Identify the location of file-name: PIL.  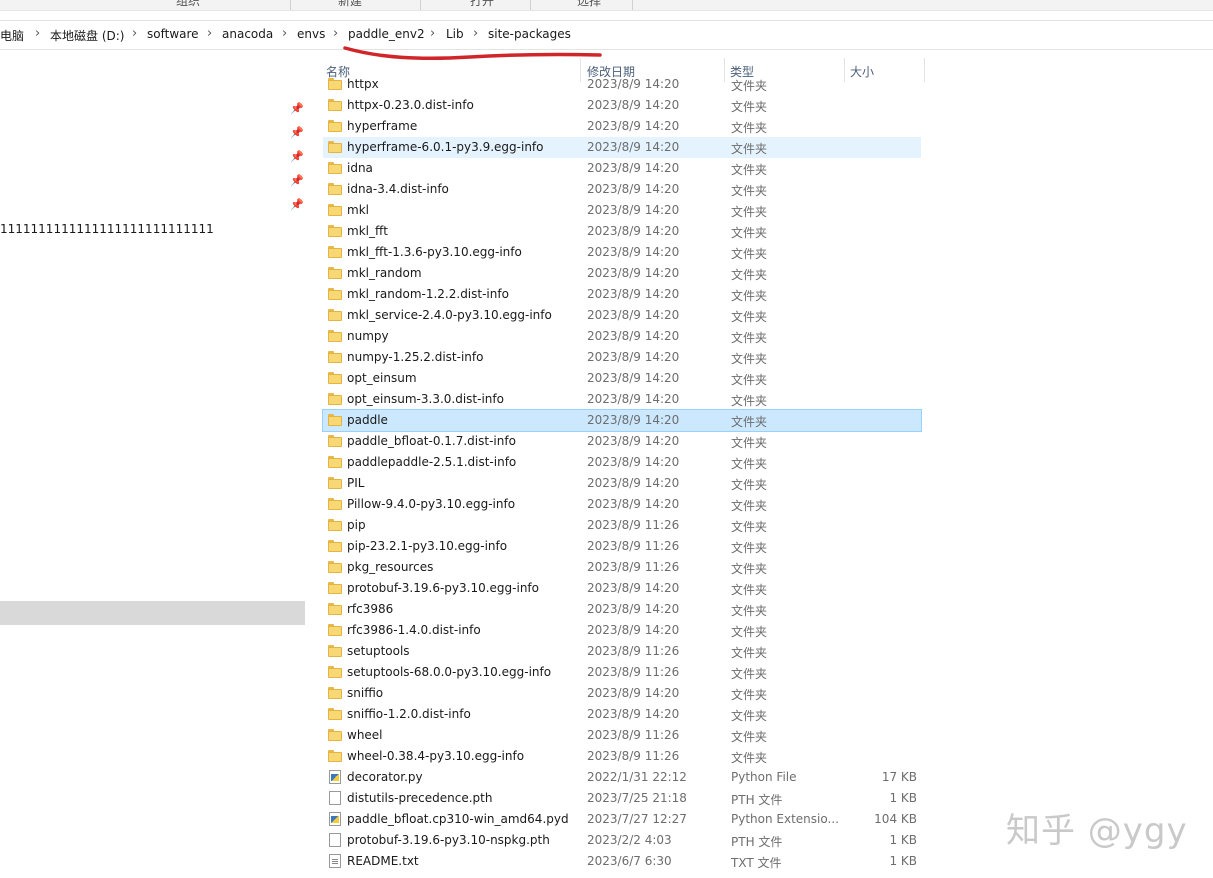
(356, 483).